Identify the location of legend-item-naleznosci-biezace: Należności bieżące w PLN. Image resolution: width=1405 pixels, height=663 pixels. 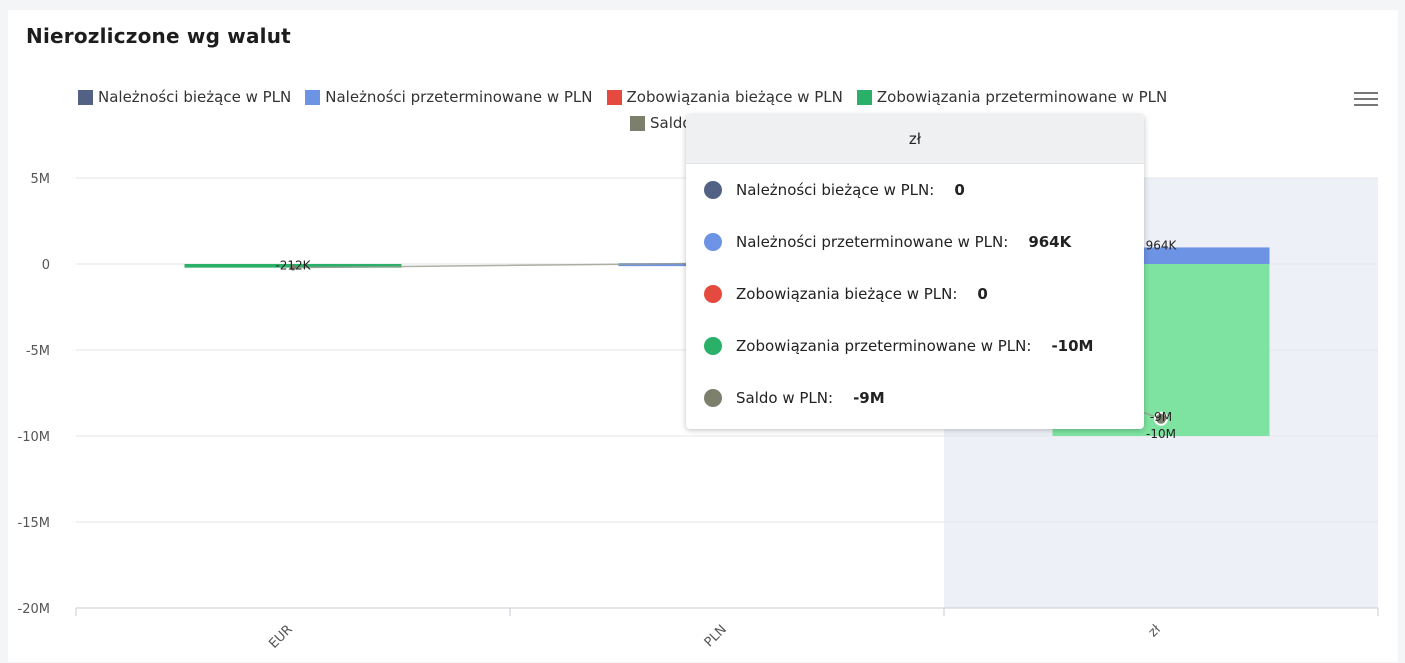
(184, 97).